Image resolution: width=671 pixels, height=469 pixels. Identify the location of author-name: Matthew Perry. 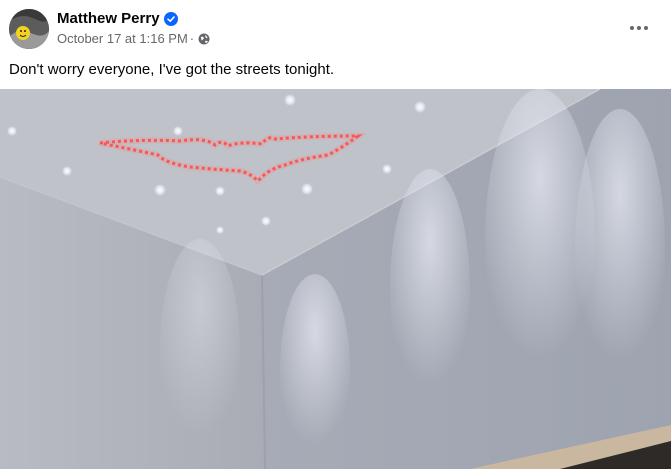
(117, 18).